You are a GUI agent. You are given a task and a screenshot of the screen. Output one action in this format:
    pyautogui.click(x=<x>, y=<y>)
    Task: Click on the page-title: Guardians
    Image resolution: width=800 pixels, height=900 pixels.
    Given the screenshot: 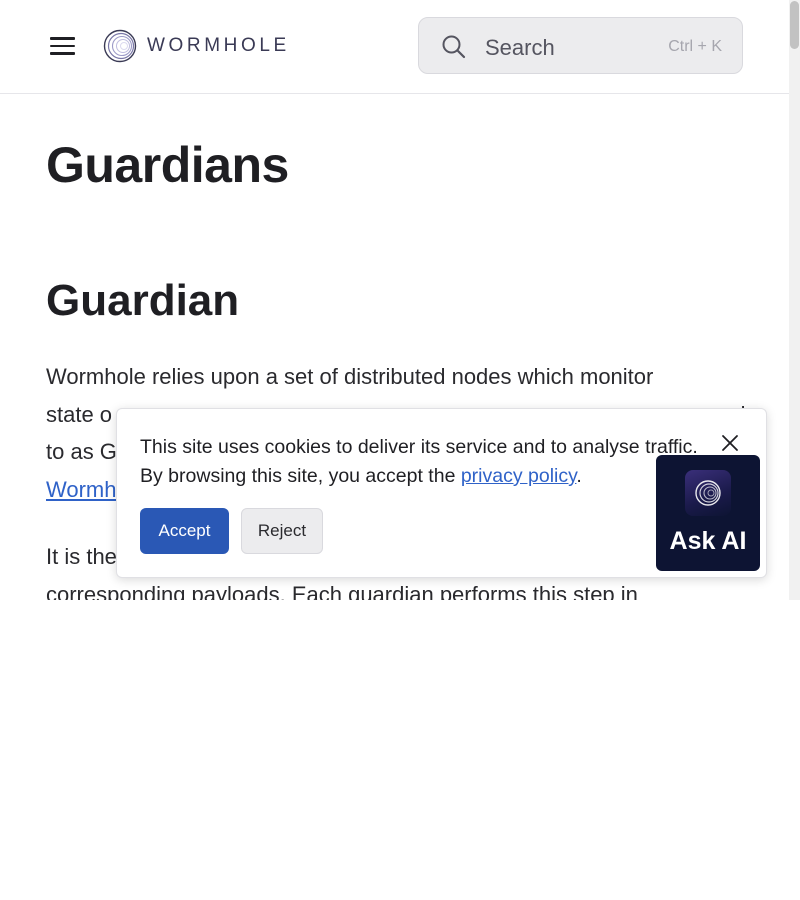 What is the action you would take?
    pyautogui.click(x=167, y=165)
    